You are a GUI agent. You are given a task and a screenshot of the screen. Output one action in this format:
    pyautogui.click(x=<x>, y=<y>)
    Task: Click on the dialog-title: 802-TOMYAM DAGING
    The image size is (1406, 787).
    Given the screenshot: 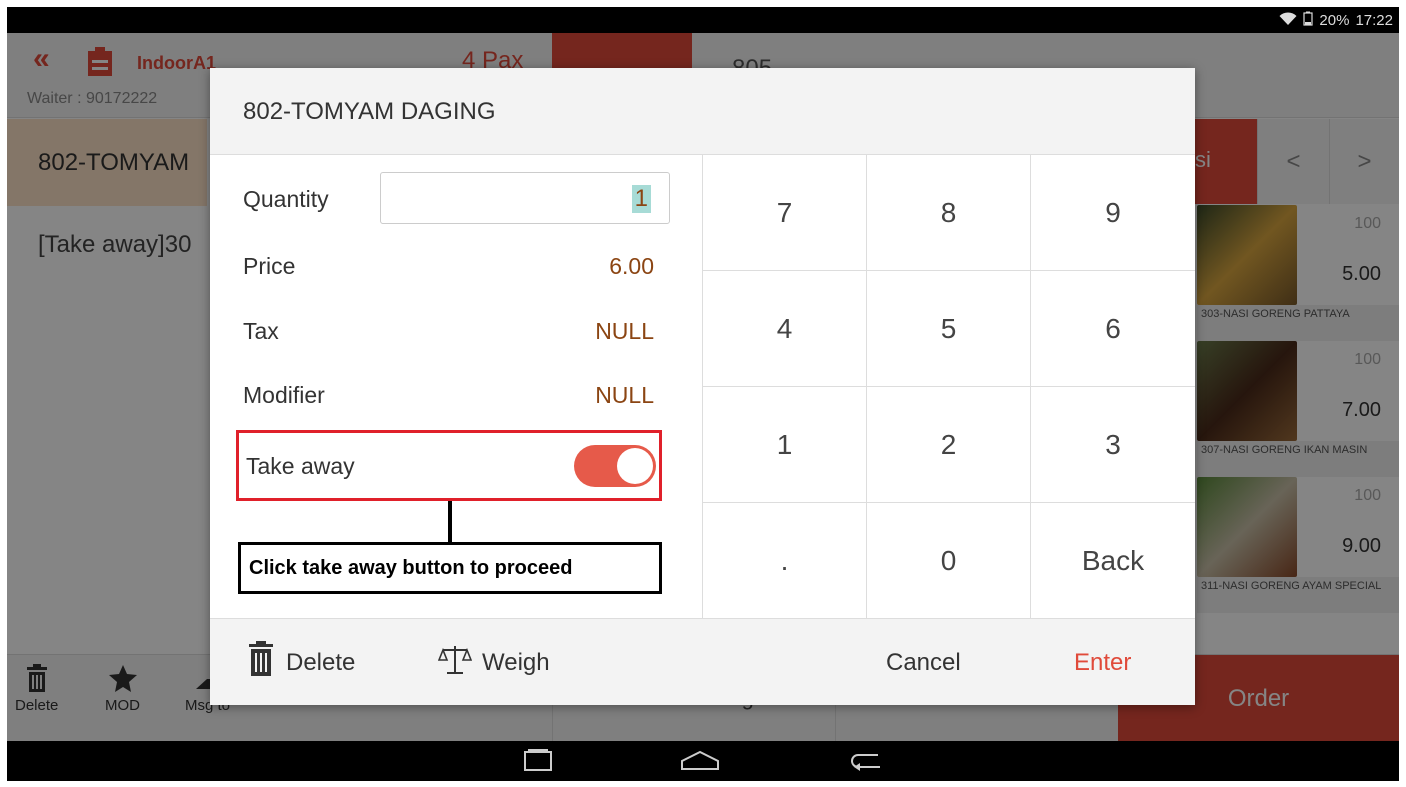 What is the action you would take?
    pyautogui.click(x=369, y=111)
    